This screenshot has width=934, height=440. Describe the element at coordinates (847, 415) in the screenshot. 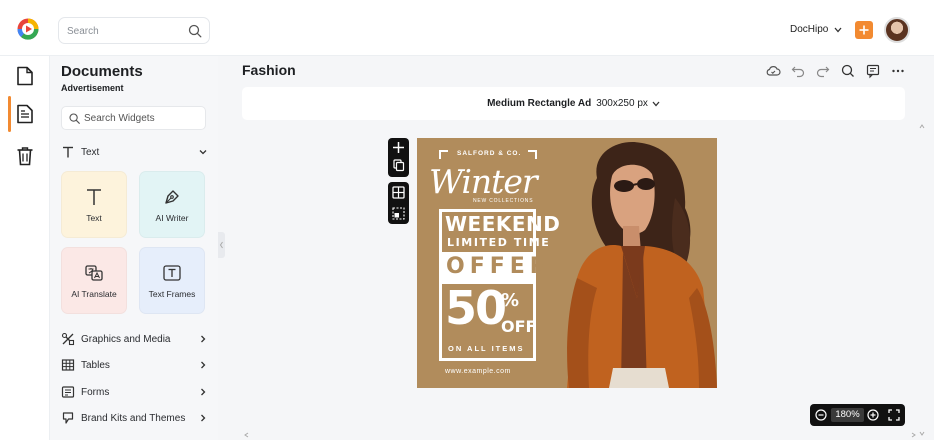

I see `zoom-level: 180%` at that location.